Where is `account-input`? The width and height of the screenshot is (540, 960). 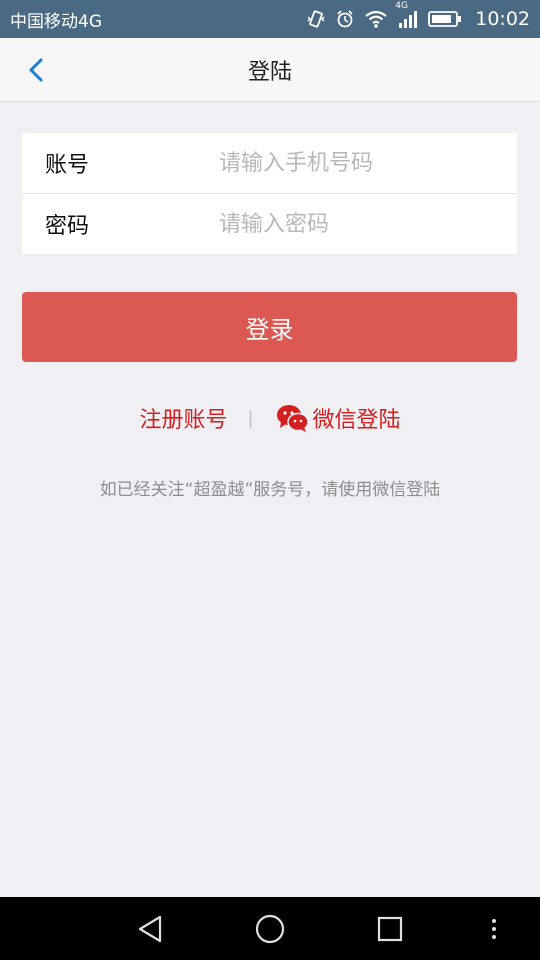
account-input is located at coordinates (368, 163).